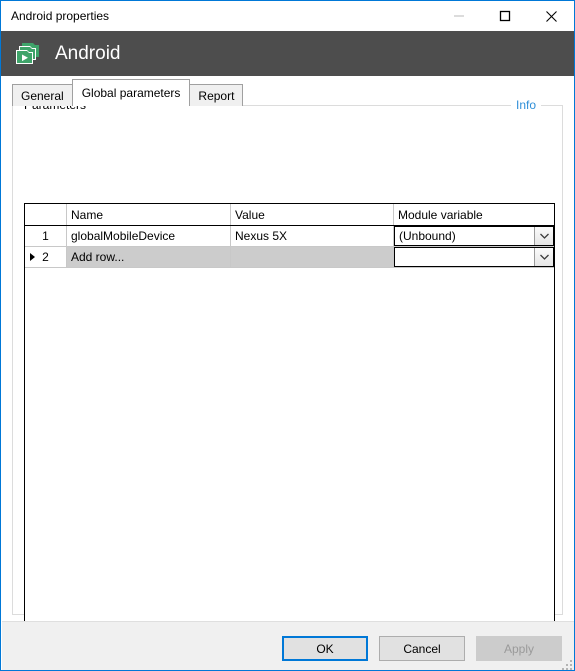 This screenshot has height=671, width=575. What do you see at coordinates (464, 236) in the screenshot?
I see `module-variable-combobox-1-value: (Unbound)` at bounding box center [464, 236].